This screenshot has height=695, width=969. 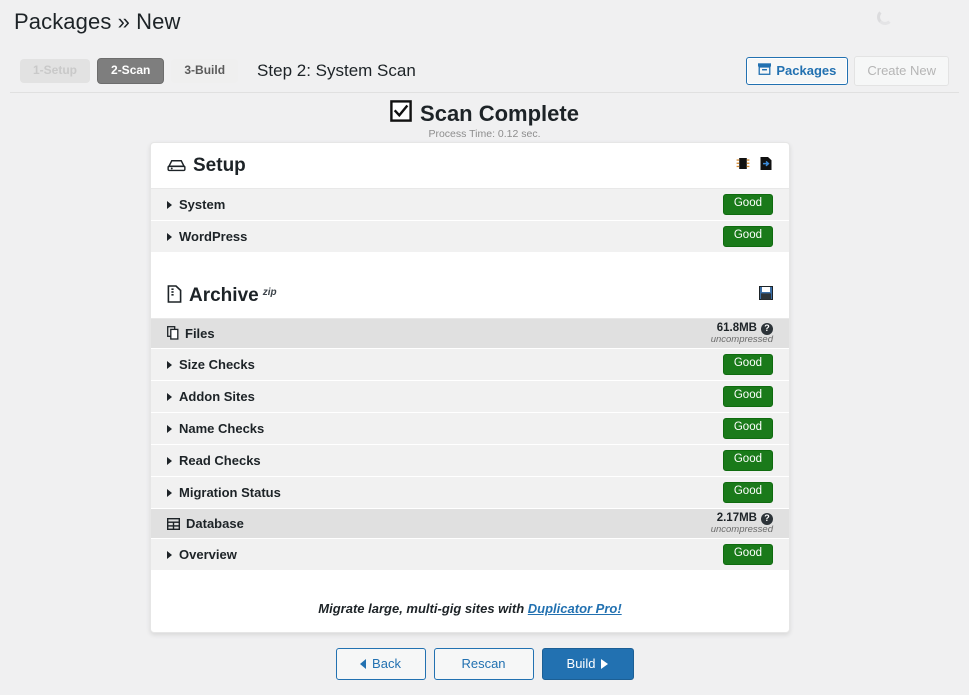 I want to click on promo-text-label: Migrate large, multi-gig sites with, so click(x=423, y=608).